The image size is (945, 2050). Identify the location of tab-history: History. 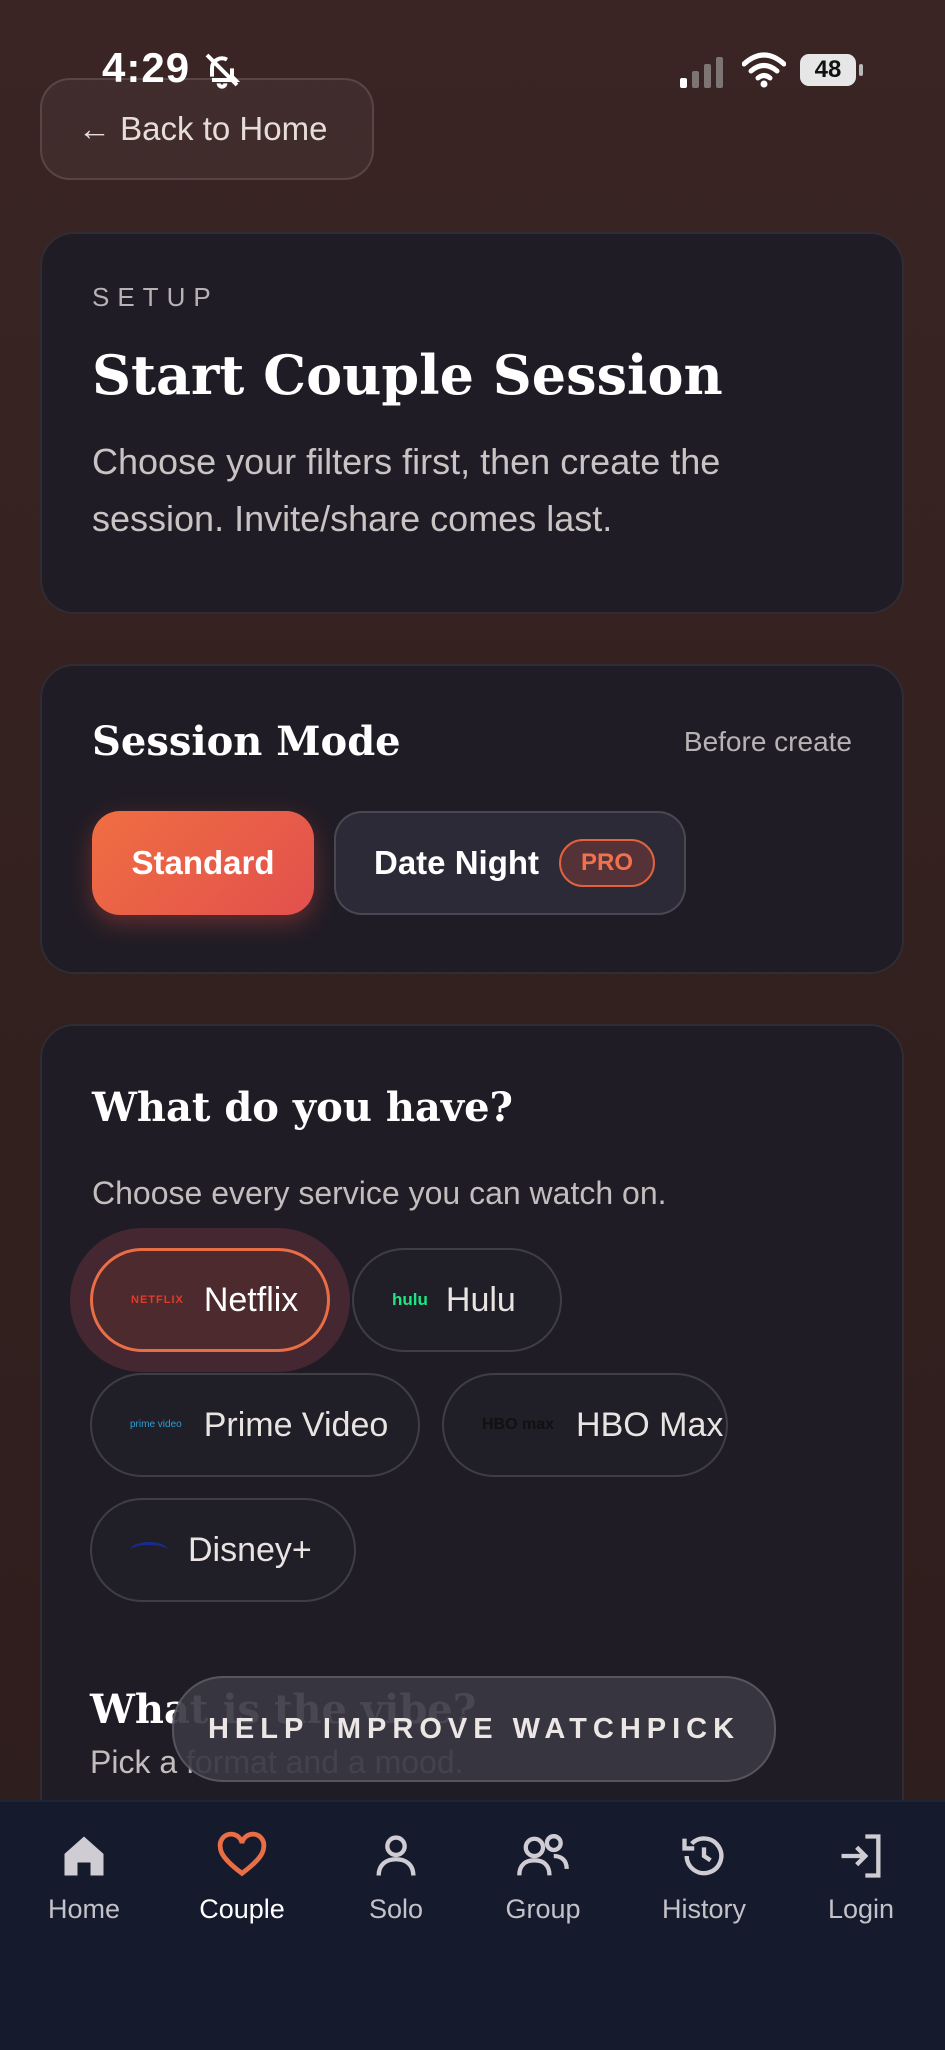
(704, 1877).